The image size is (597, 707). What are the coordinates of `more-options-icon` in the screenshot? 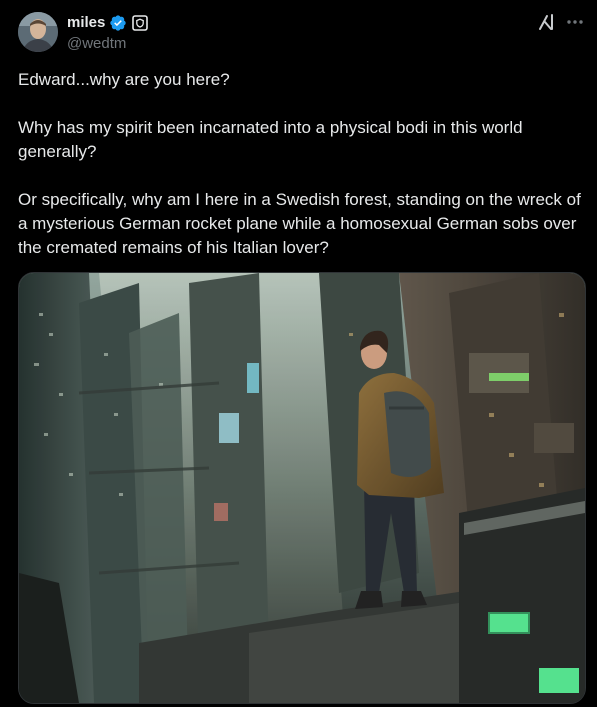 It's located at (575, 22).